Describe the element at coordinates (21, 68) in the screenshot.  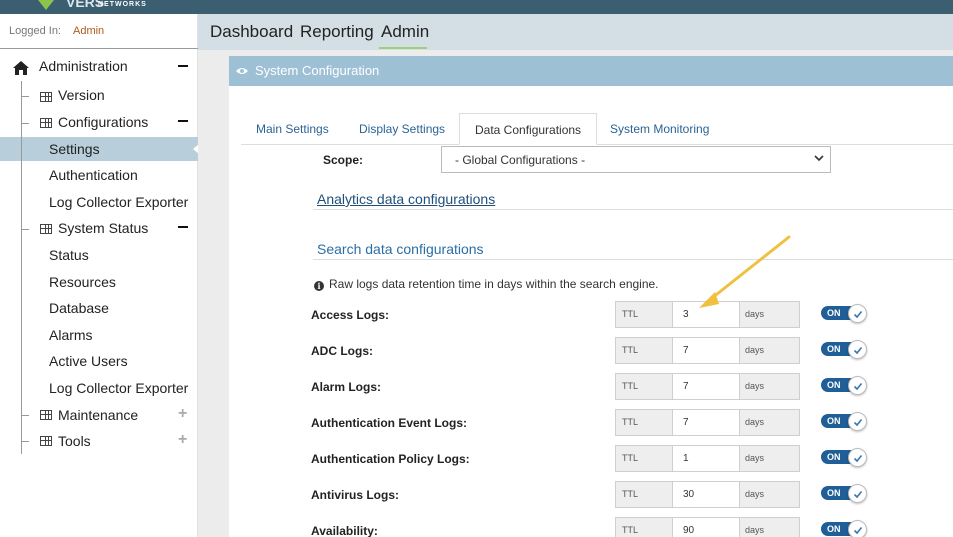
I see `home-icon` at that location.